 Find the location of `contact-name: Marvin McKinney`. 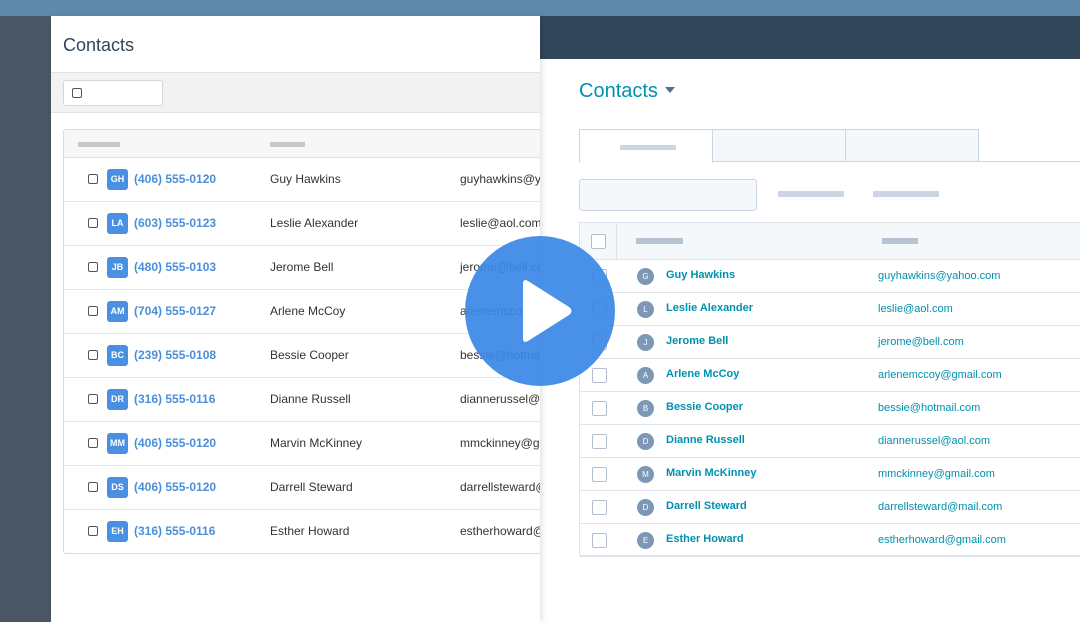

contact-name: Marvin McKinney is located at coordinates (316, 443).